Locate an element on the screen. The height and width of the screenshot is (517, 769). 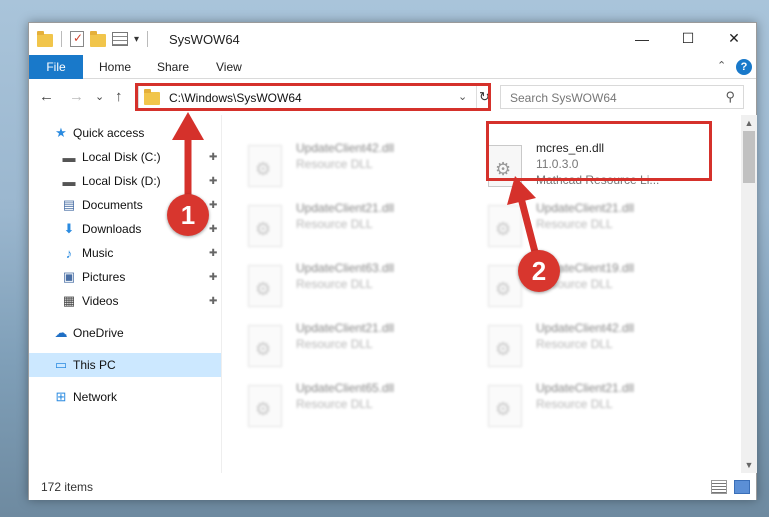
sidebar-item-label: Network is located at coordinates (95, 397).